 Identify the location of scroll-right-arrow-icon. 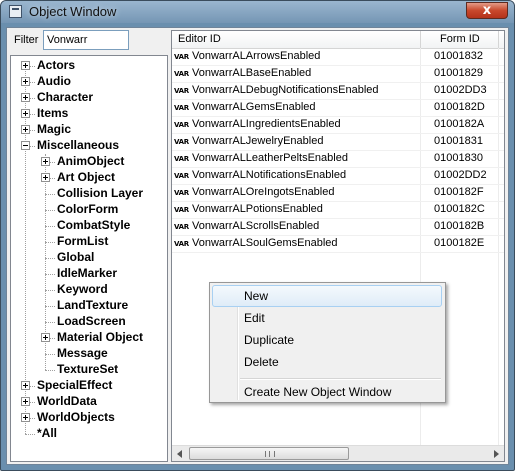
(496, 453).